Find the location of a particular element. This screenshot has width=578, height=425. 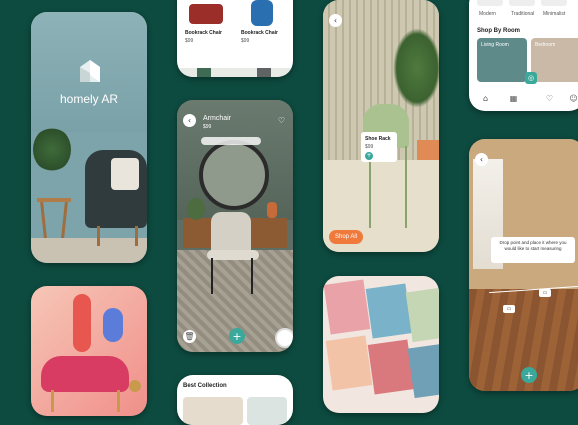

room-card: Living Room is located at coordinates (502, 60).